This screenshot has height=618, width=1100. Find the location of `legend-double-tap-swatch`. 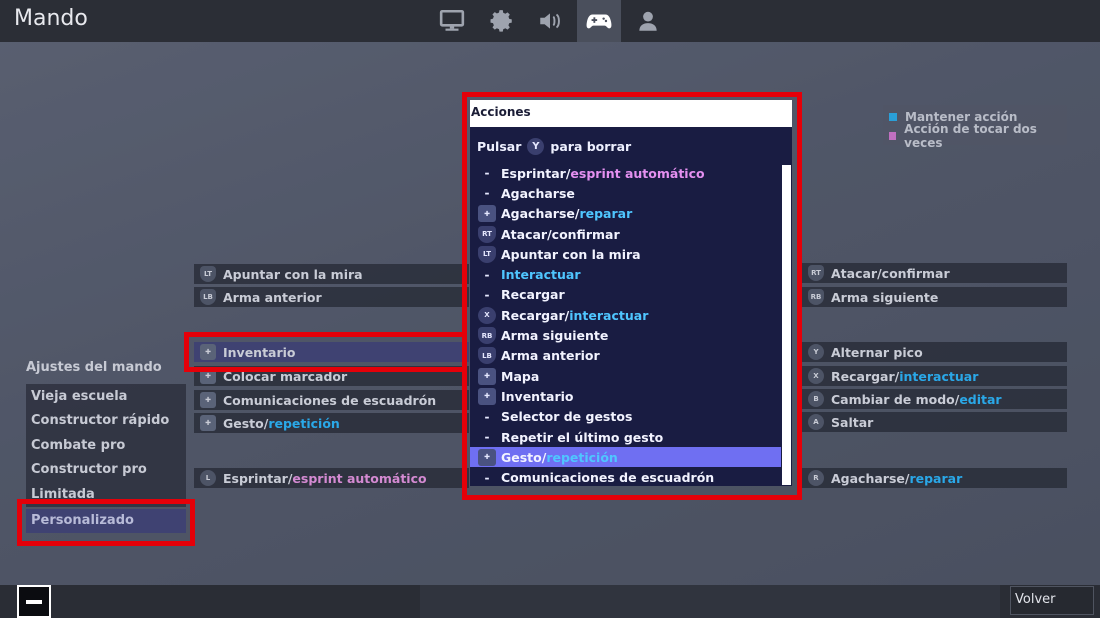

legend-double-tap-swatch is located at coordinates (893, 135).